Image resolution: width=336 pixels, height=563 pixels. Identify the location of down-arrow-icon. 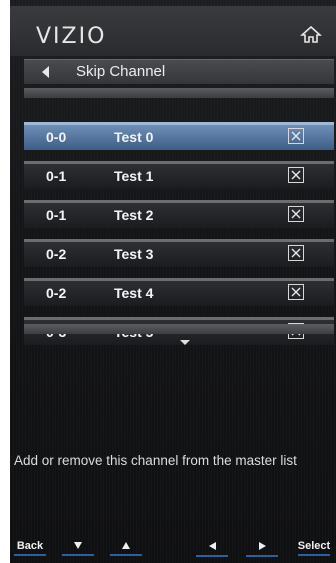
(78, 545).